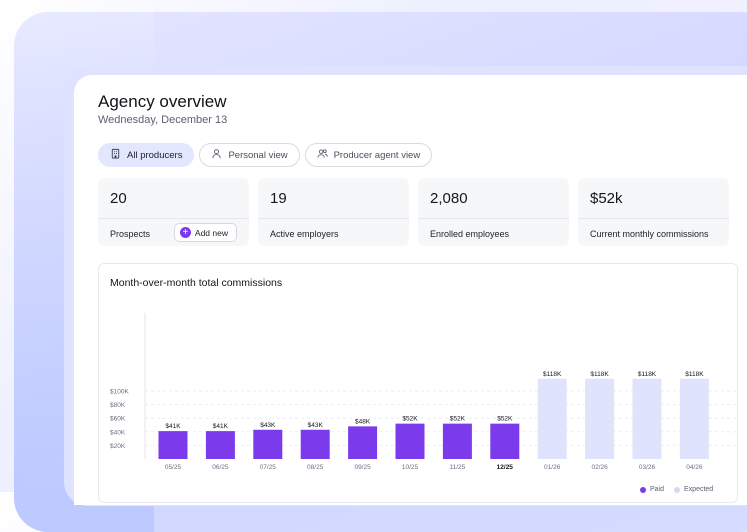 The height and width of the screenshot is (532, 747). Describe the element at coordinates (115, 155) in the screenshot. I see `building-icon` at that location.